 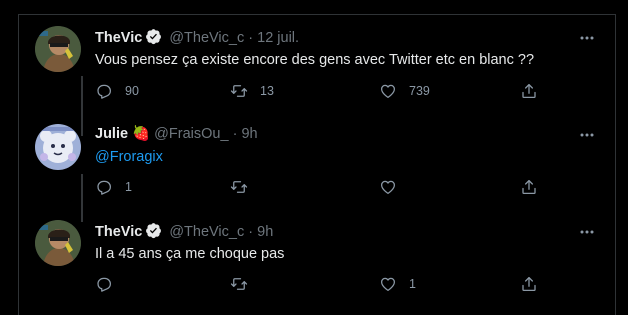 I want to click on like-button, so click(x=394, y=187).